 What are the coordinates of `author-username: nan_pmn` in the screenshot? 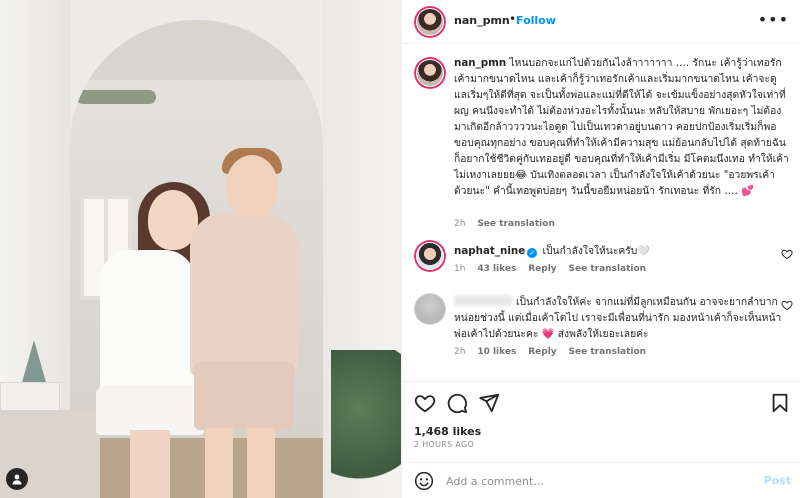 It's located at (482, 20).